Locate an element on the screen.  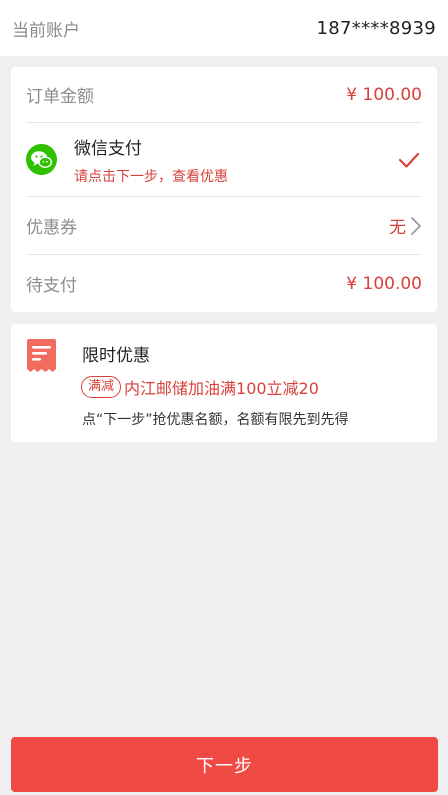
payment-method-name: 微信支付 is located at coordinates (108, 148).